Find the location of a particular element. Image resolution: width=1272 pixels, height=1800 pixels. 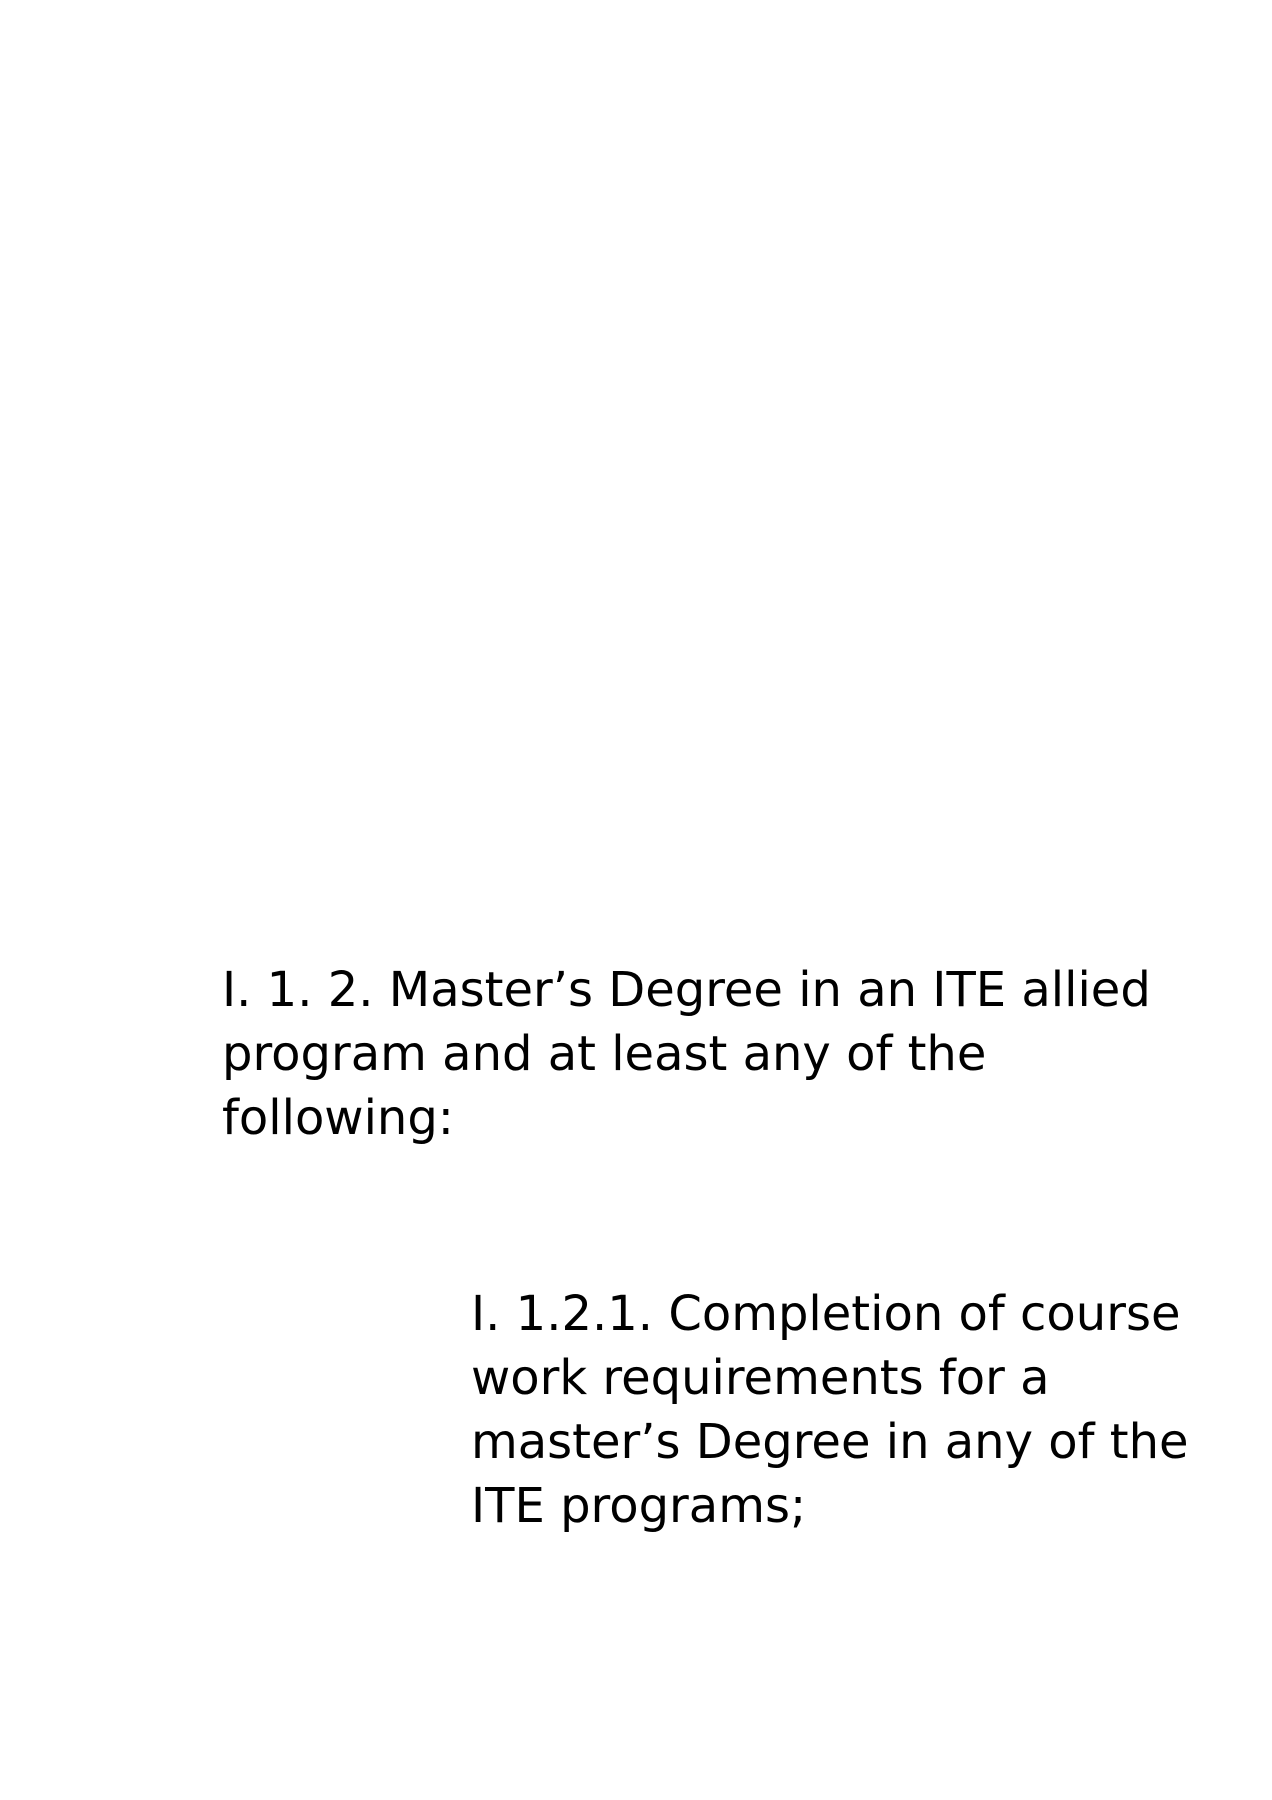

requirement-item-line: following: is located at coordinates (338, 1118).